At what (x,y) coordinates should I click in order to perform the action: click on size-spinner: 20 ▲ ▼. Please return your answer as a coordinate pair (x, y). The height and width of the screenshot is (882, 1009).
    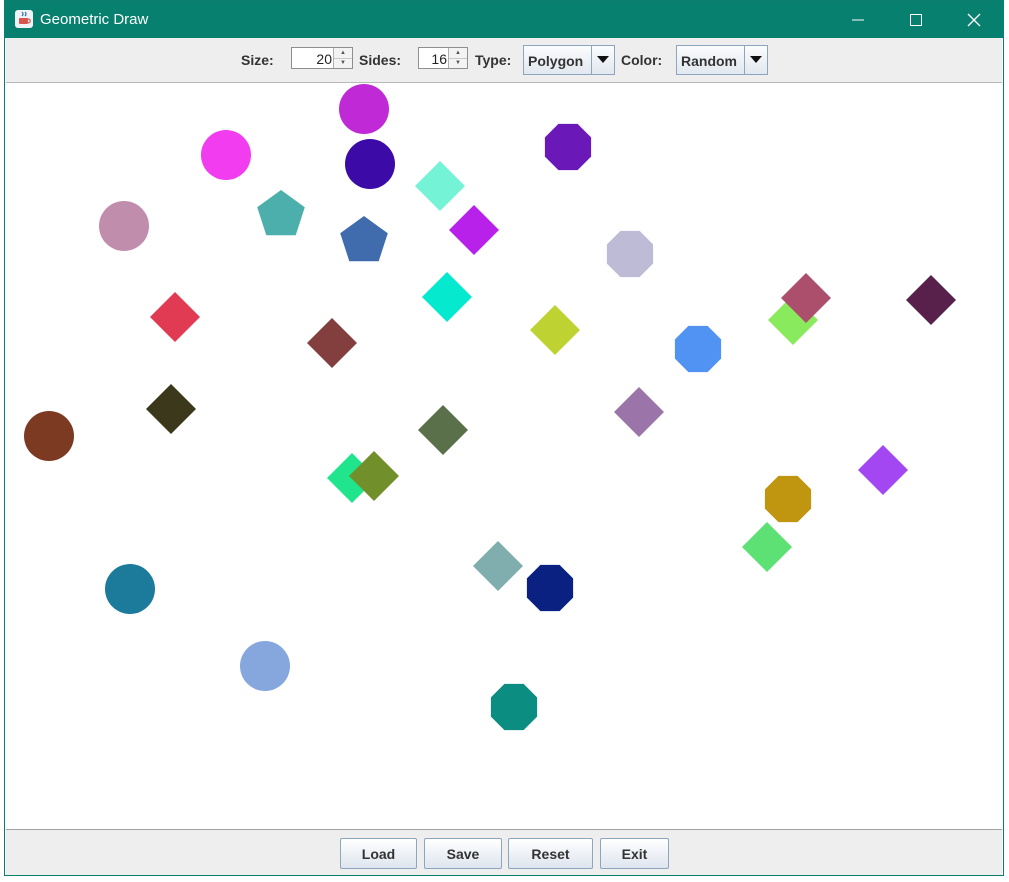
    Looking at the image, I should click on (322, 58).